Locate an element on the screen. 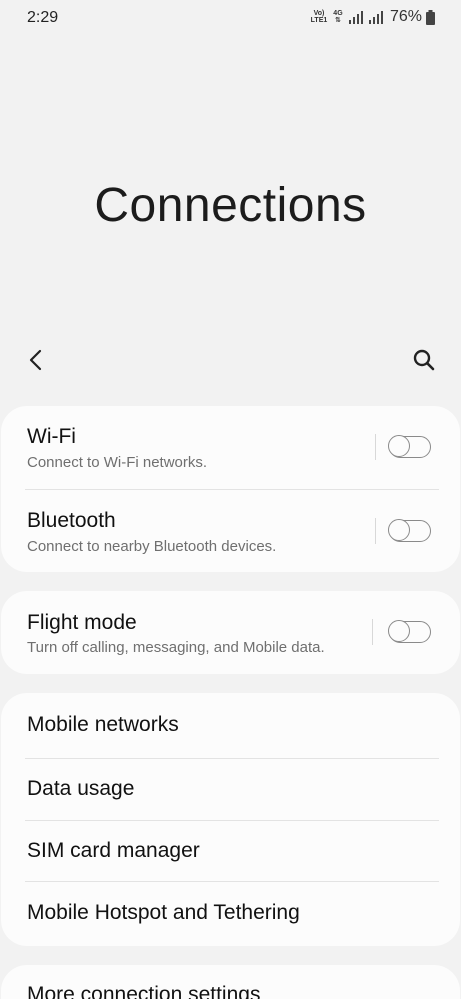  menu-item-sim-card-manager: SIM card manager is located at coordinates (230, 851).